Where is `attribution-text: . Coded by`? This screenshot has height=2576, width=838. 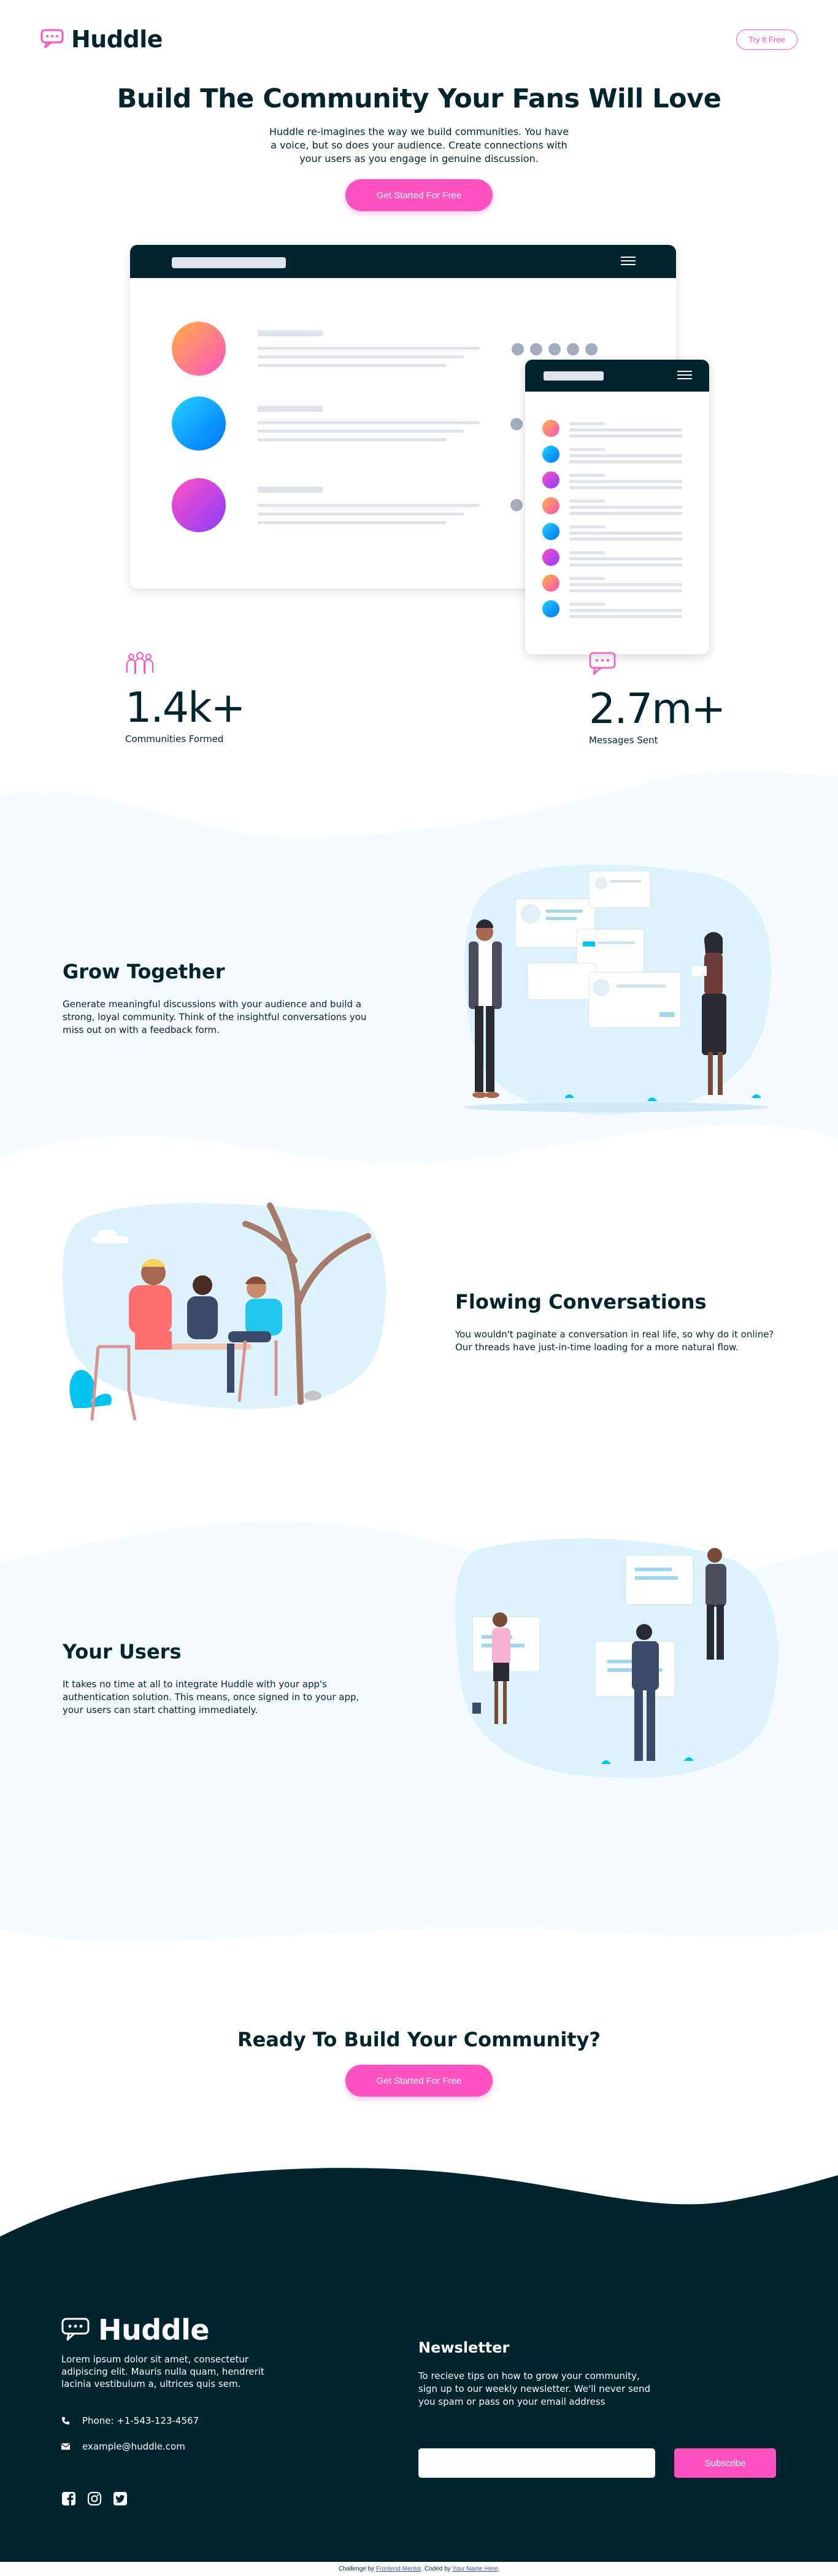
attribution-text: . Coded by is located at coordinates (436, 2569).